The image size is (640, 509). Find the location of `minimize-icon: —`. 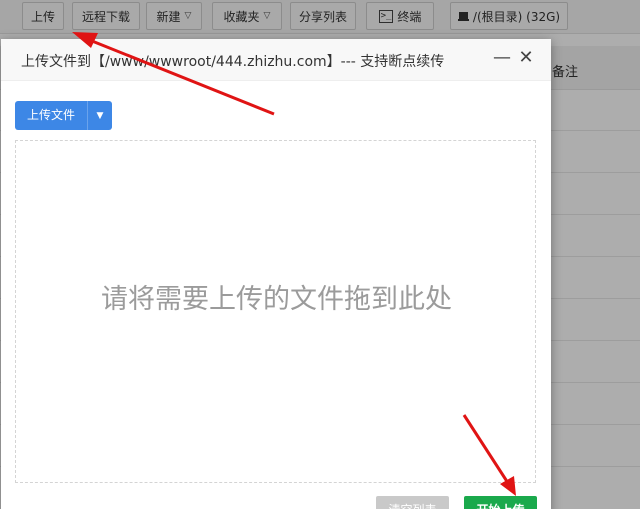

minimize-icon: — is located at coordinates (502, 58).